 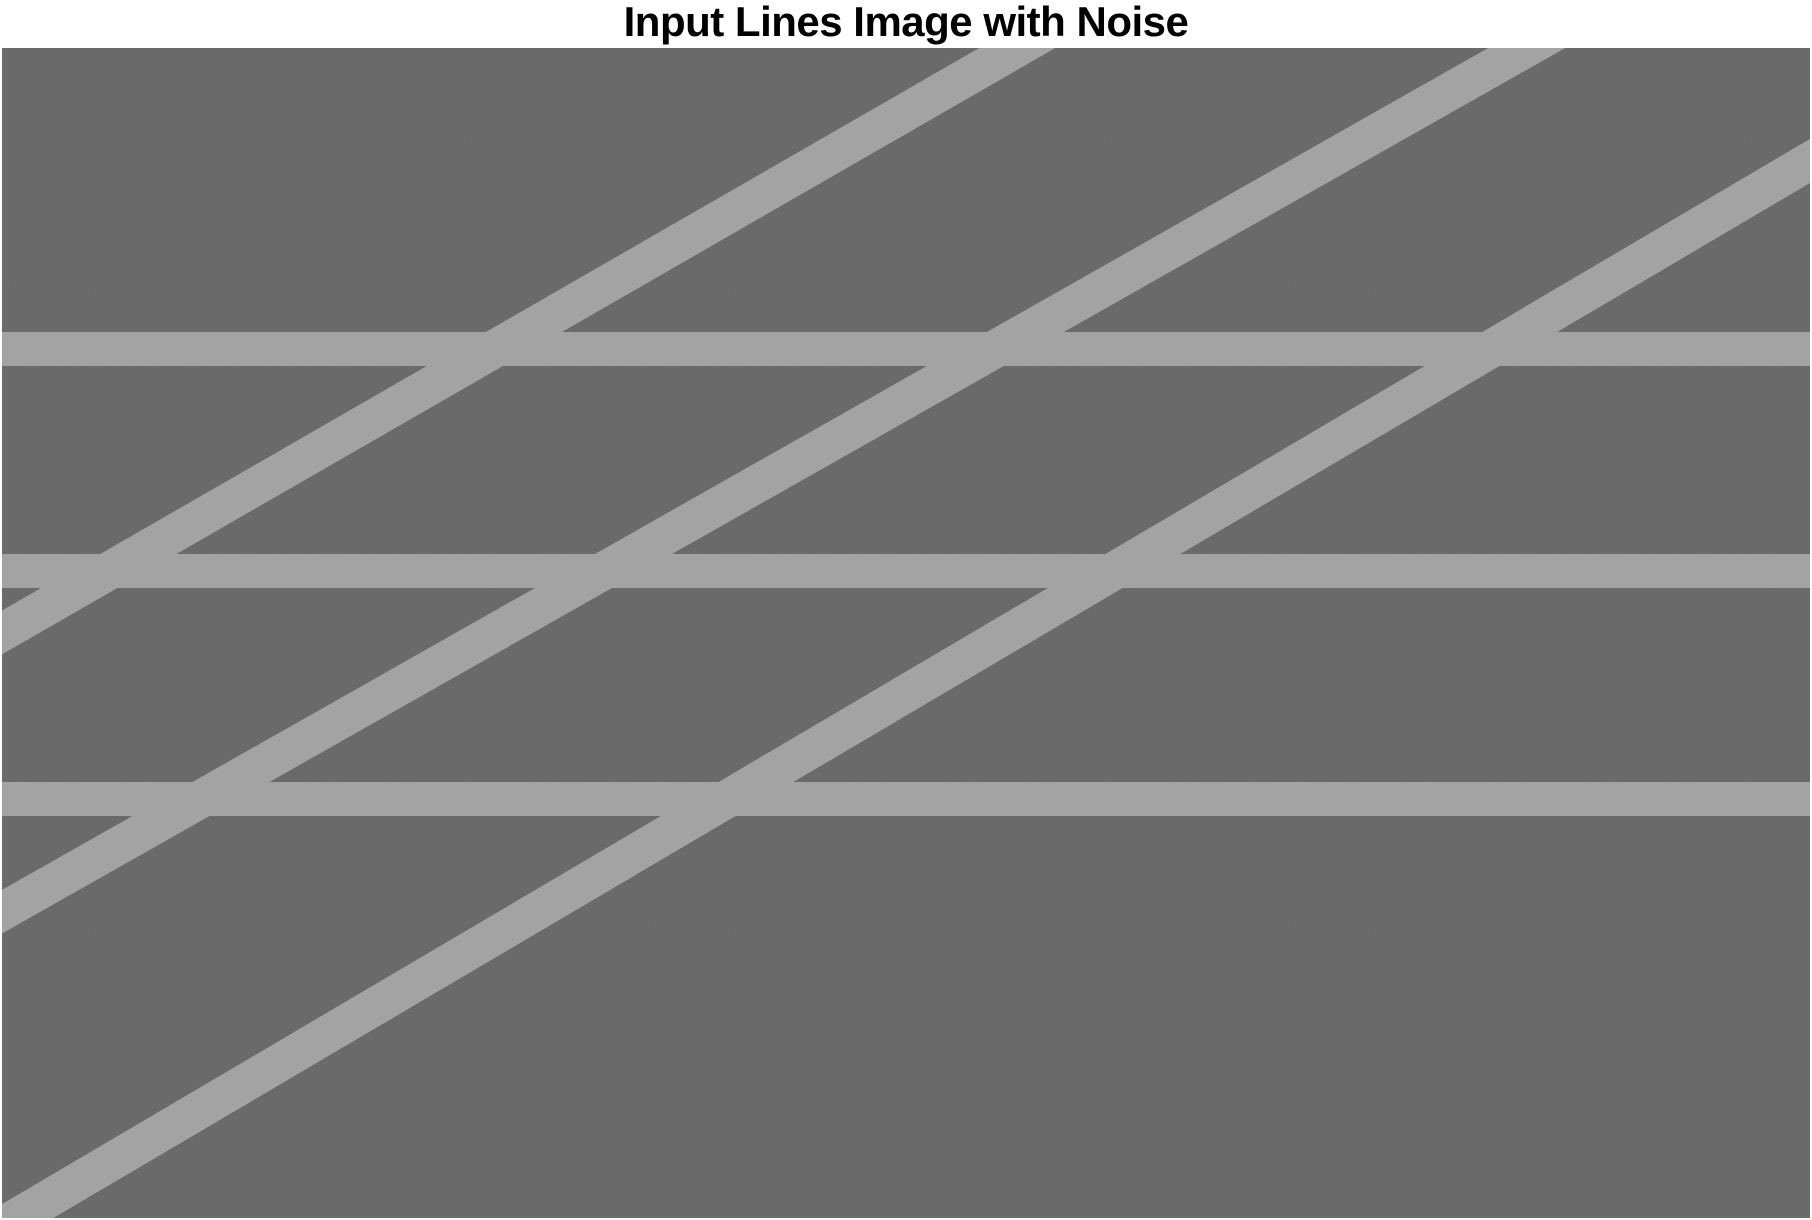 What do you see at coordinates (906, 22) in the screenshot?
I see `figure-title: Input Lines Image with Noise` at bounding box center [906, 22].